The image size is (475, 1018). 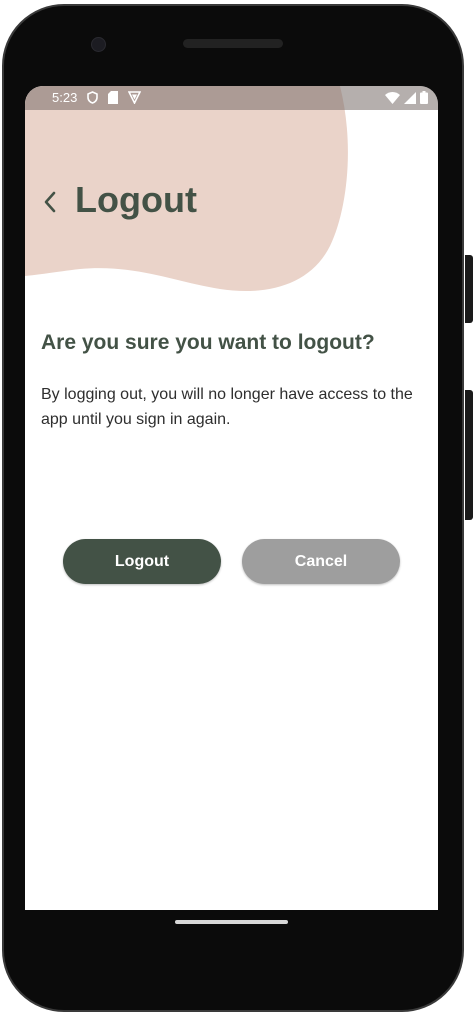 What do you see at coordinates (392, 97) in the screenshot?
I see `wifi-icon` at bounding box center [392, 97].